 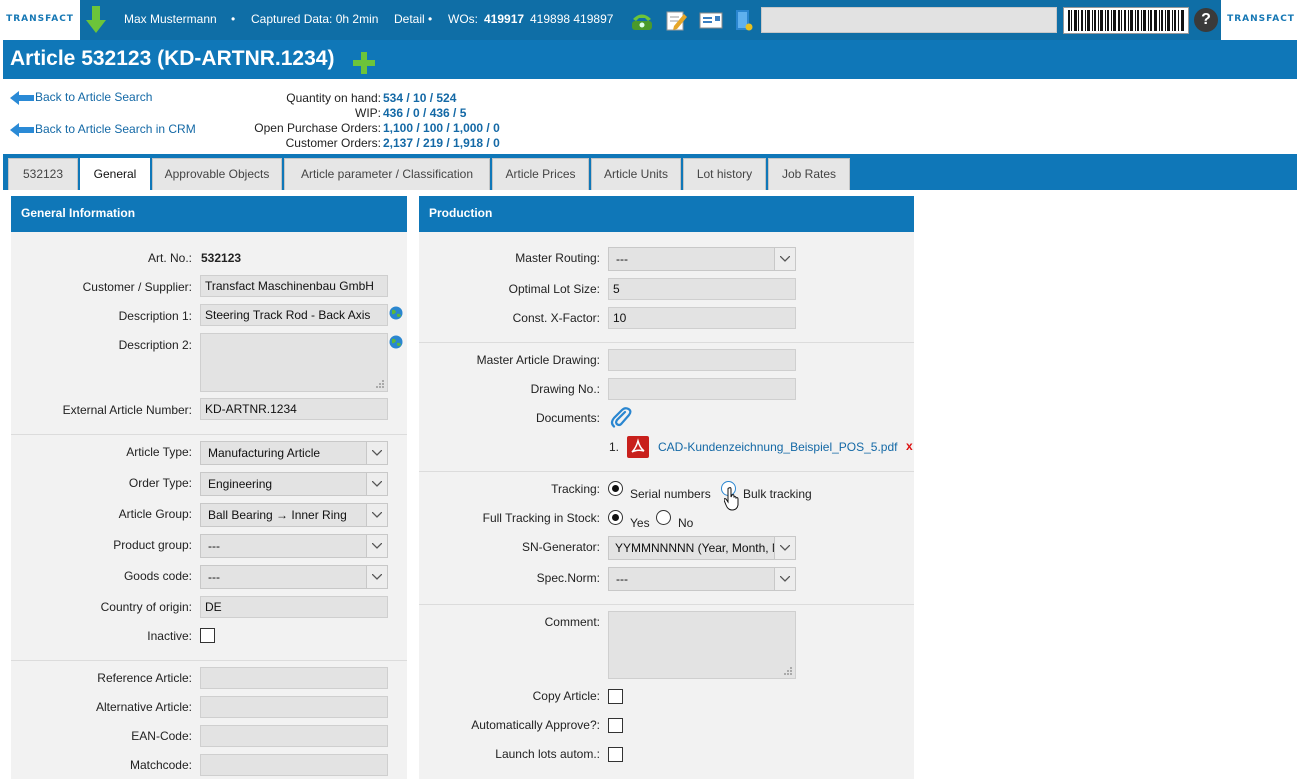 I want to click on inactive-label: Inactive:, so click(x=169, y=636).